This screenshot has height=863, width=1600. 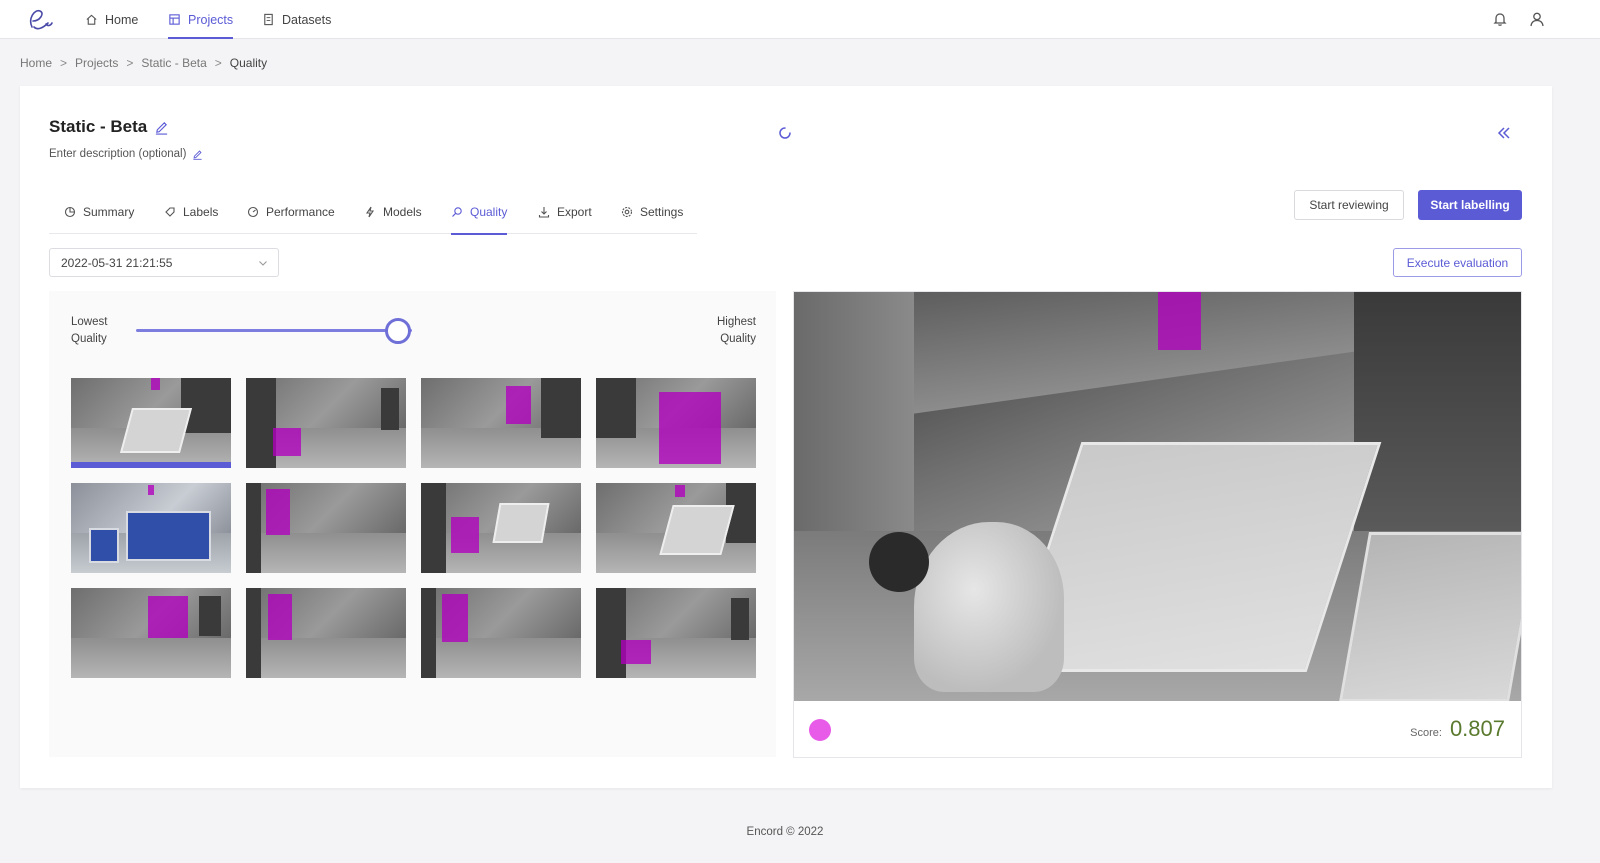 What do you see at coordinates (96, 63) in the screenshot?
I see `breadcrumb-projects: Projects` at bounding box center [96, 63].